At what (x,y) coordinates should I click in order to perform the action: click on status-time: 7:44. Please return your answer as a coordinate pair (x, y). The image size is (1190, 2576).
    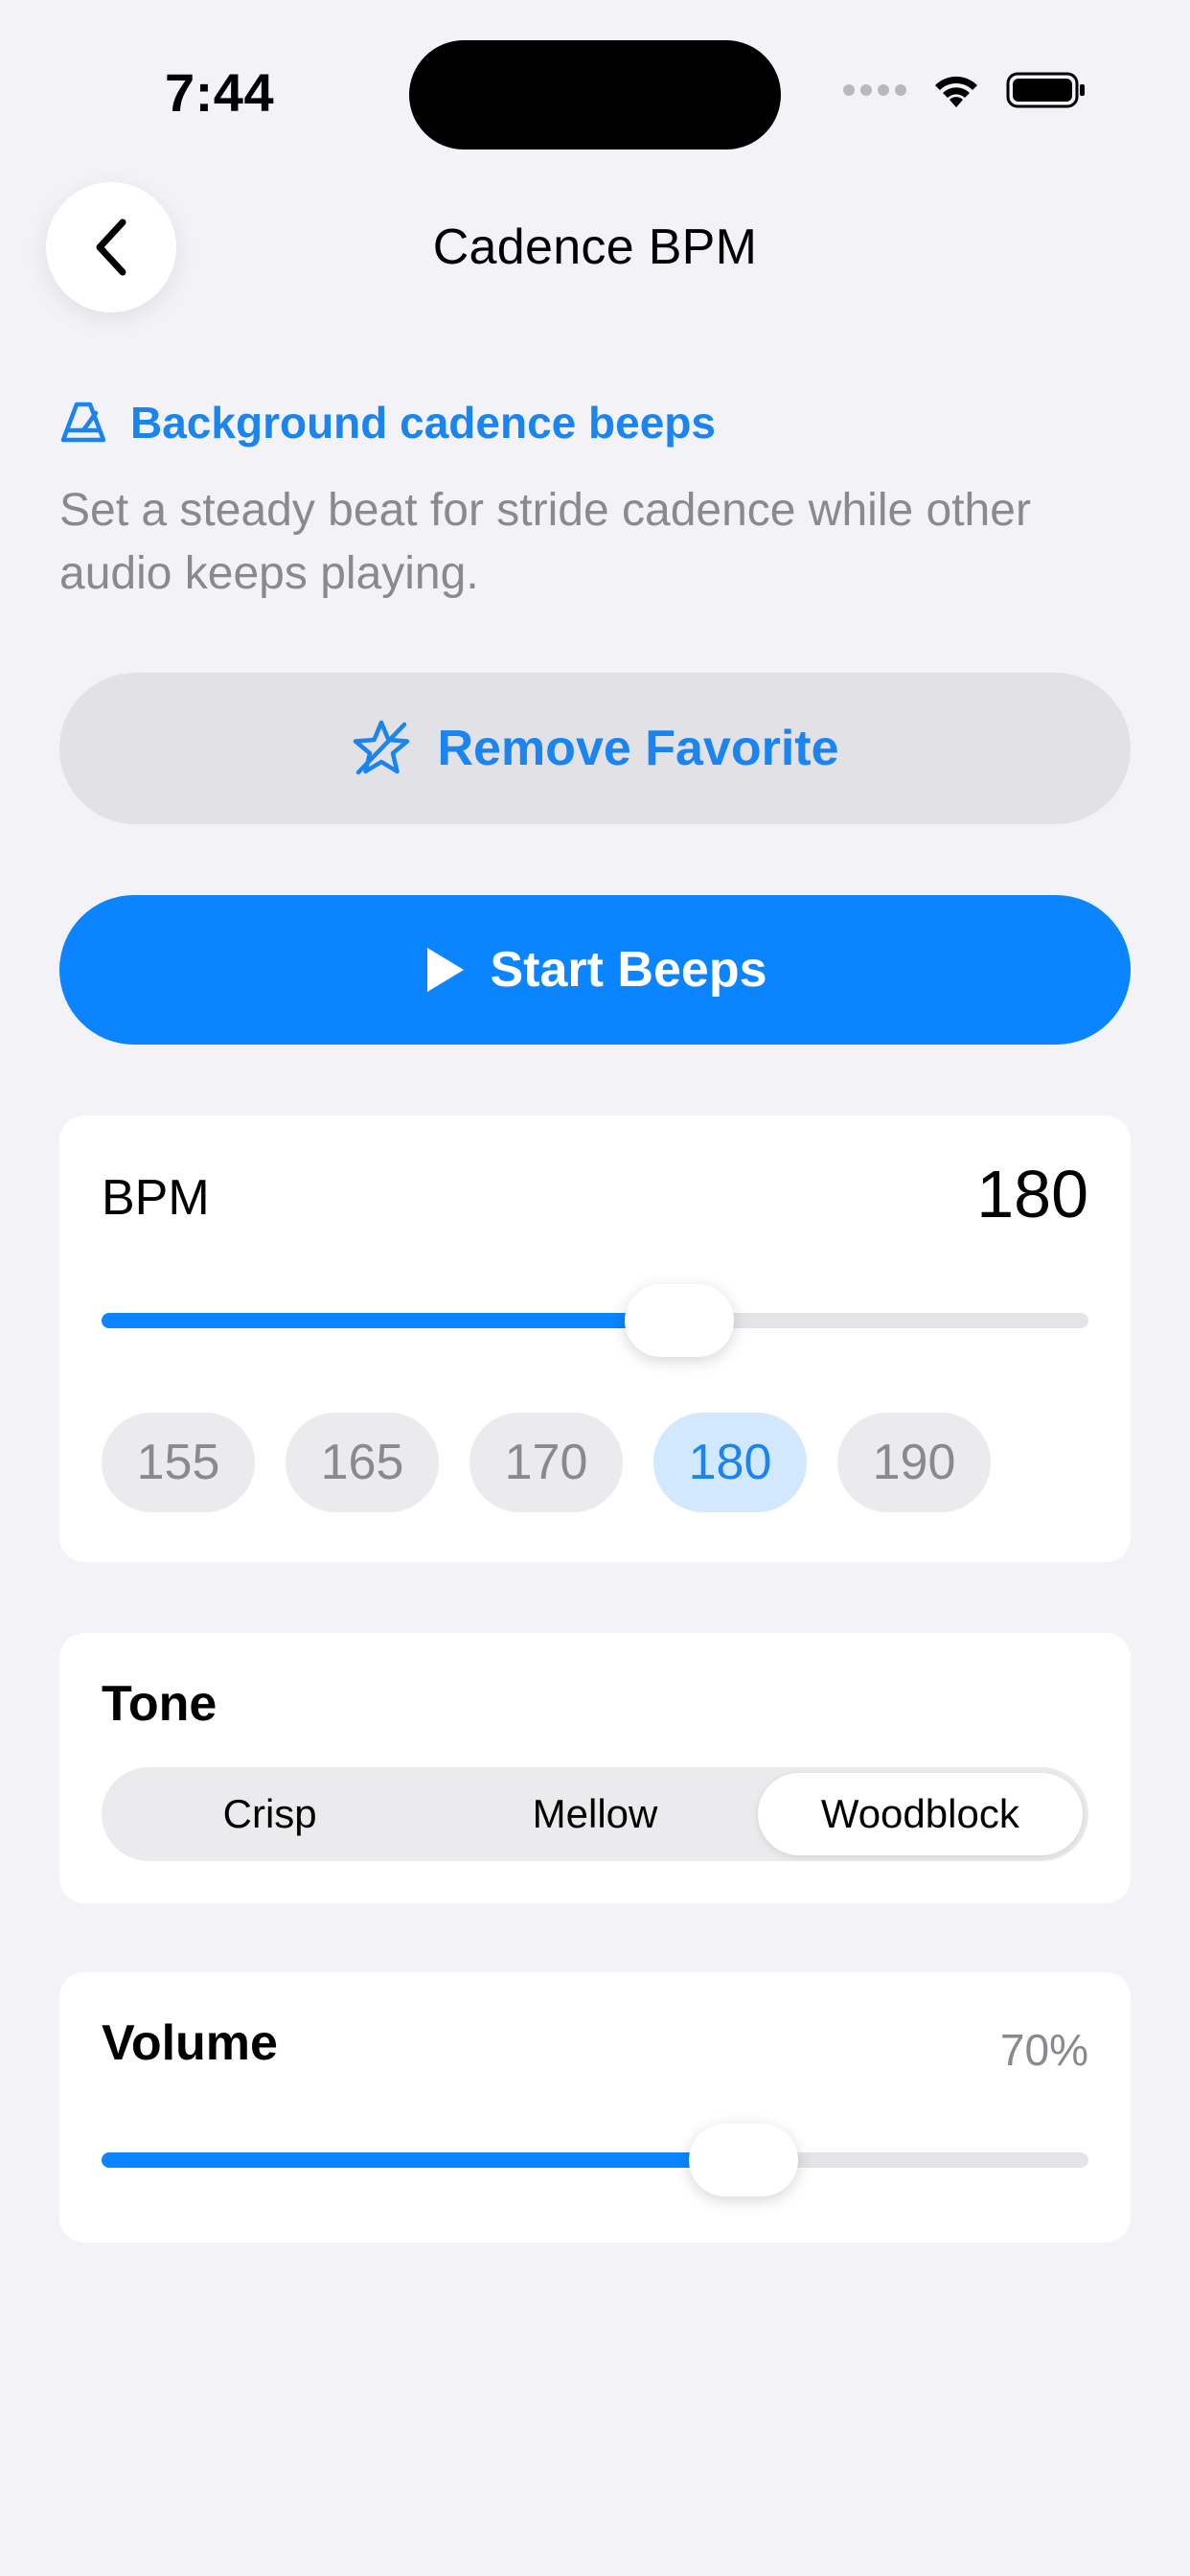
    Looking at the image, I should click on (220, 92).